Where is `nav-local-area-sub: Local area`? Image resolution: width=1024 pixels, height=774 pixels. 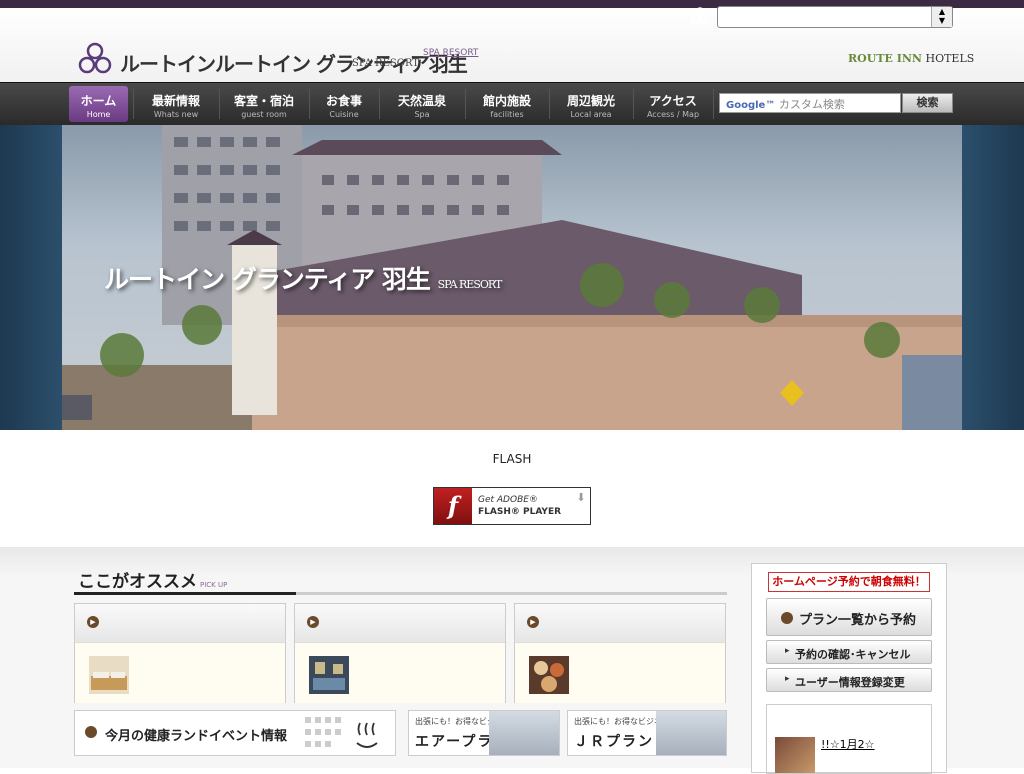
nav-local-area-sub: Local area is located at coordinates (591, 114).